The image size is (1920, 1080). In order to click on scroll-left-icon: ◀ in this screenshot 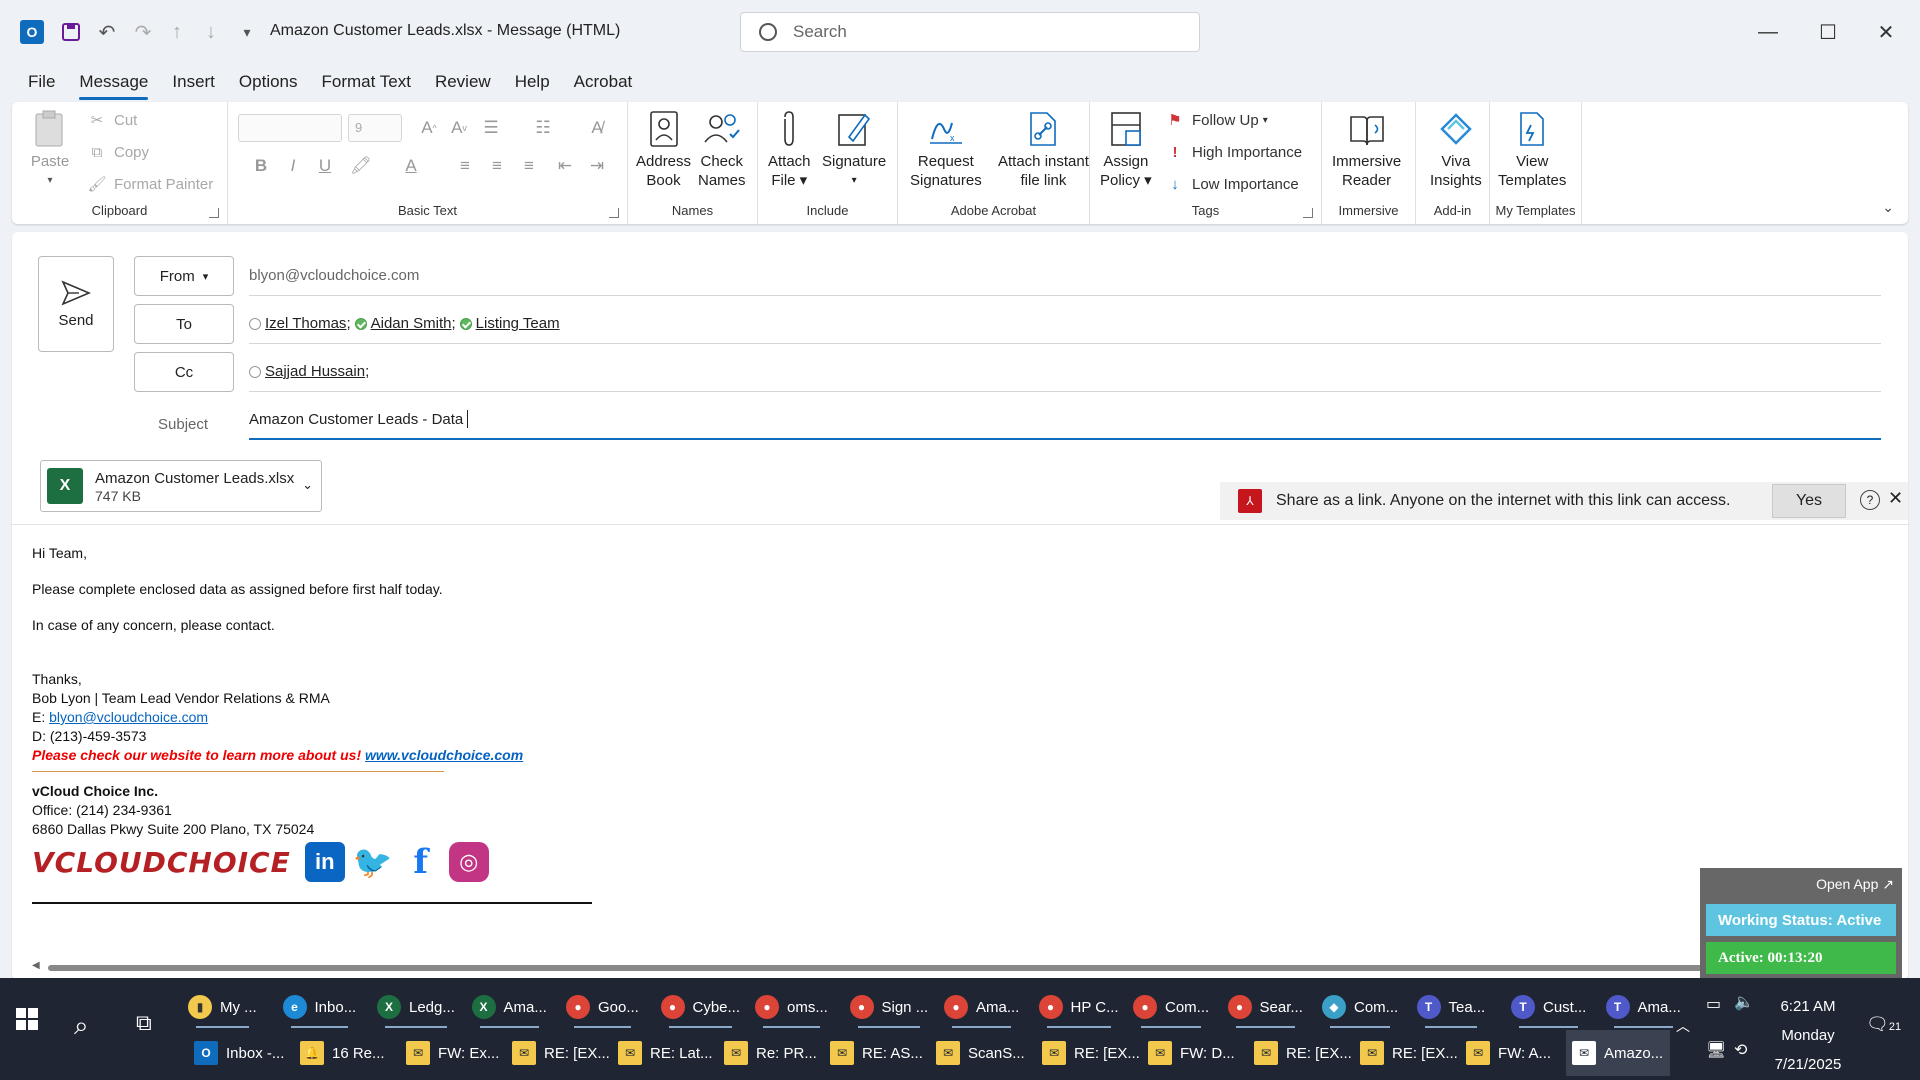, I will do `click(36, 965)`.